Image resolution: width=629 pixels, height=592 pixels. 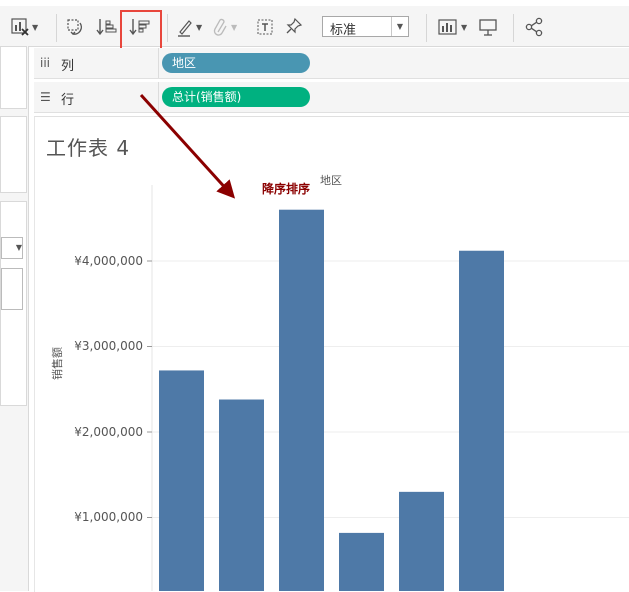 What do you see at coordinates (331, 97) in the screenshot?
I see `rows-shelf: ☰ 行` at bounding box center [331, 97].